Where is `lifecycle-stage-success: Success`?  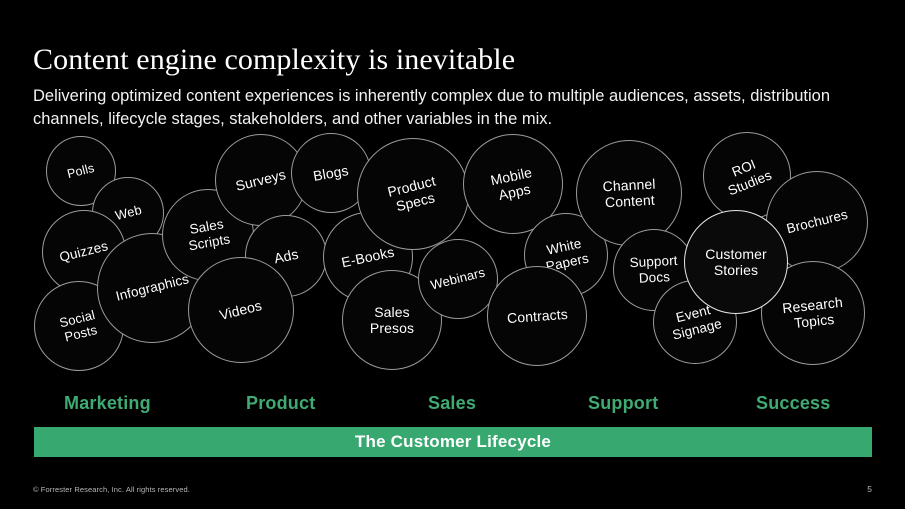 lifecycle-stage-success: Success is located at coordinates (793, 403).